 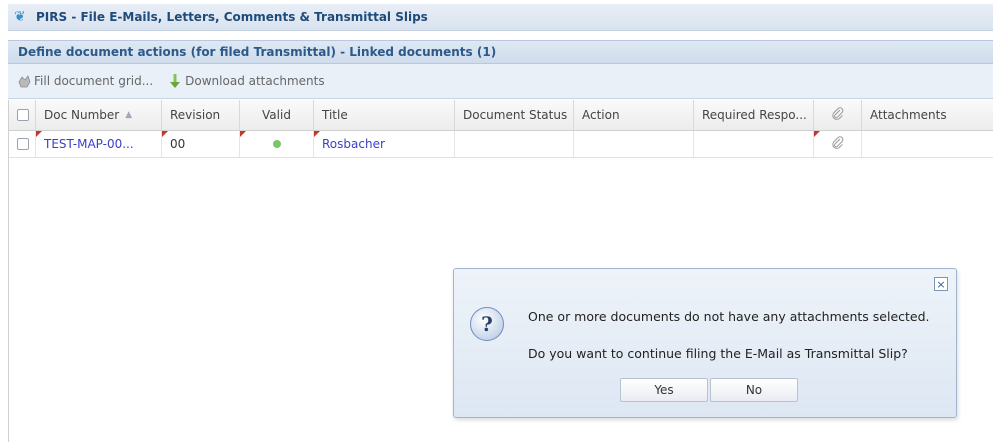 I want to click on attachment-flag-cell, so click(x=838, y=144).